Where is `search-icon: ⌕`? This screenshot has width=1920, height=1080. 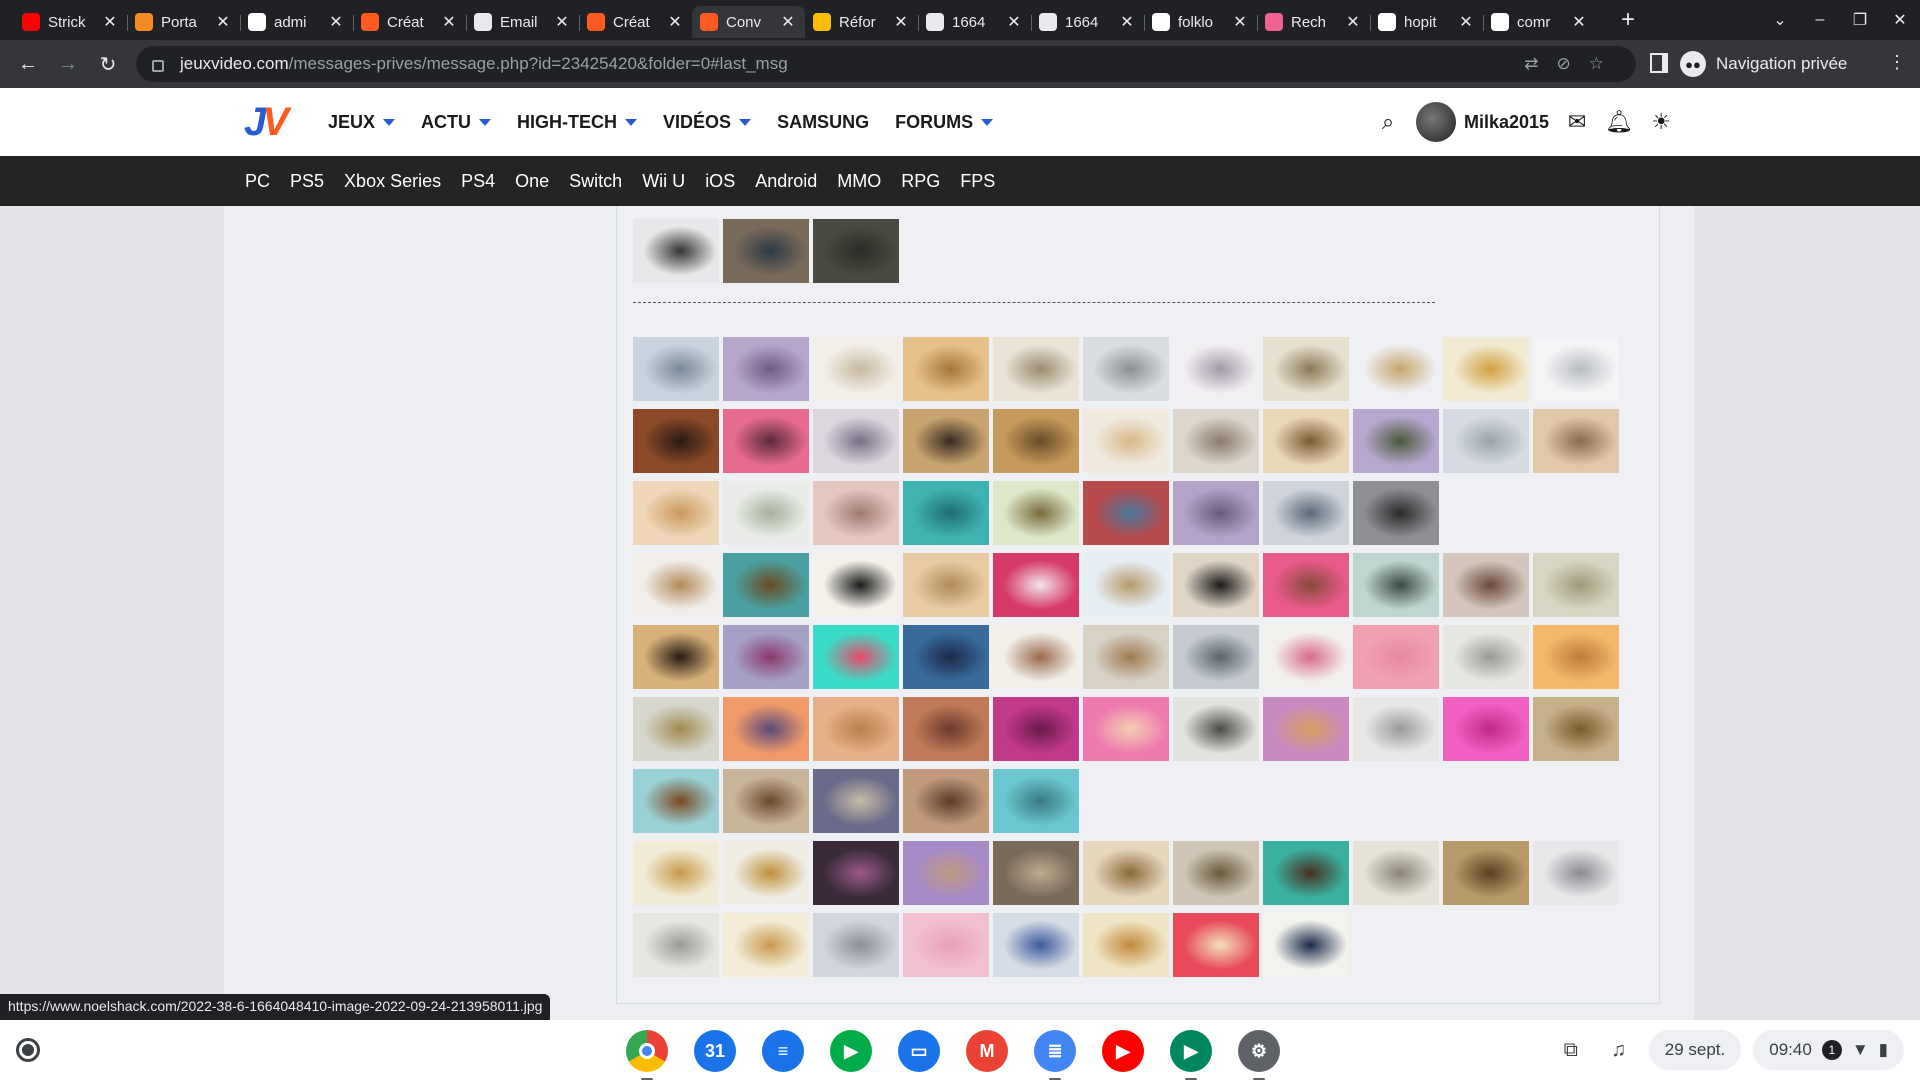
search-icon: ⌕ is located at coordinates (1388, 122).